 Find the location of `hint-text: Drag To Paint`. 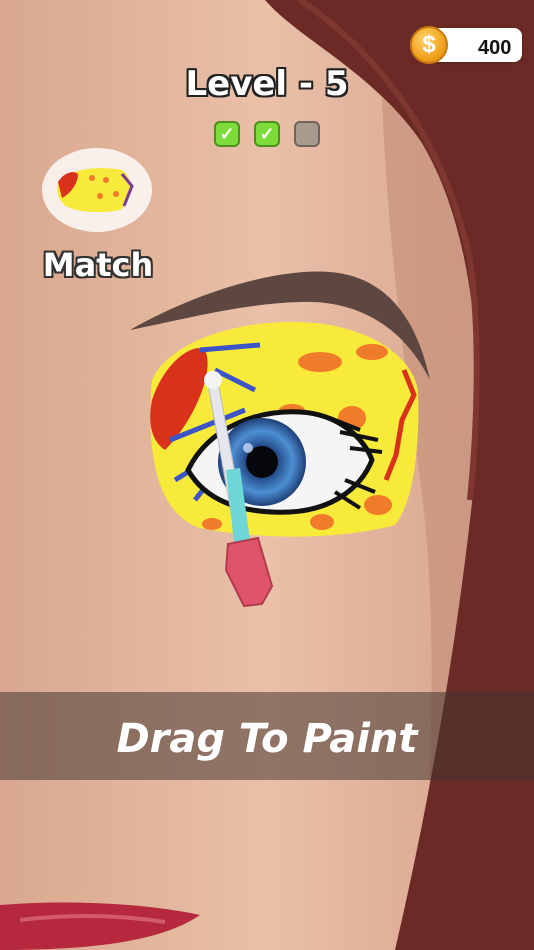

hint-text: Drag To Paint is located at coordinates (267, 739).